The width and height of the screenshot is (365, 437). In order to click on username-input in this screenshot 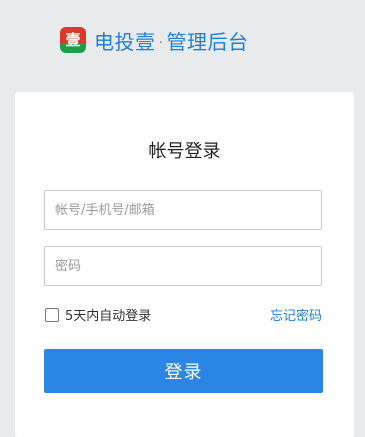, I will do `click(183, 210)`.